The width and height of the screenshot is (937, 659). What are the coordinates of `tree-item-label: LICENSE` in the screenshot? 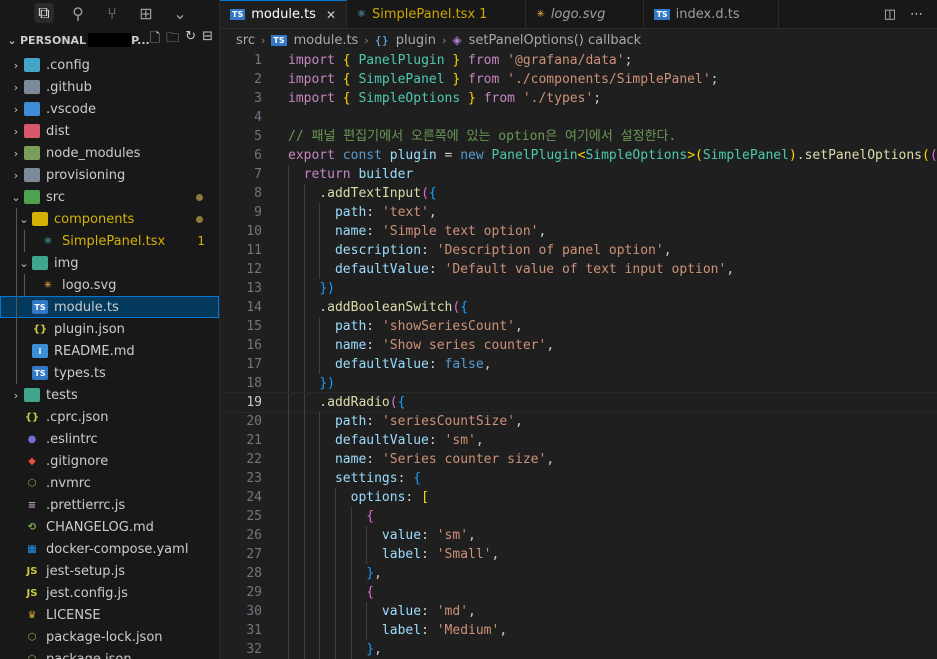 It's located at (73, 615).